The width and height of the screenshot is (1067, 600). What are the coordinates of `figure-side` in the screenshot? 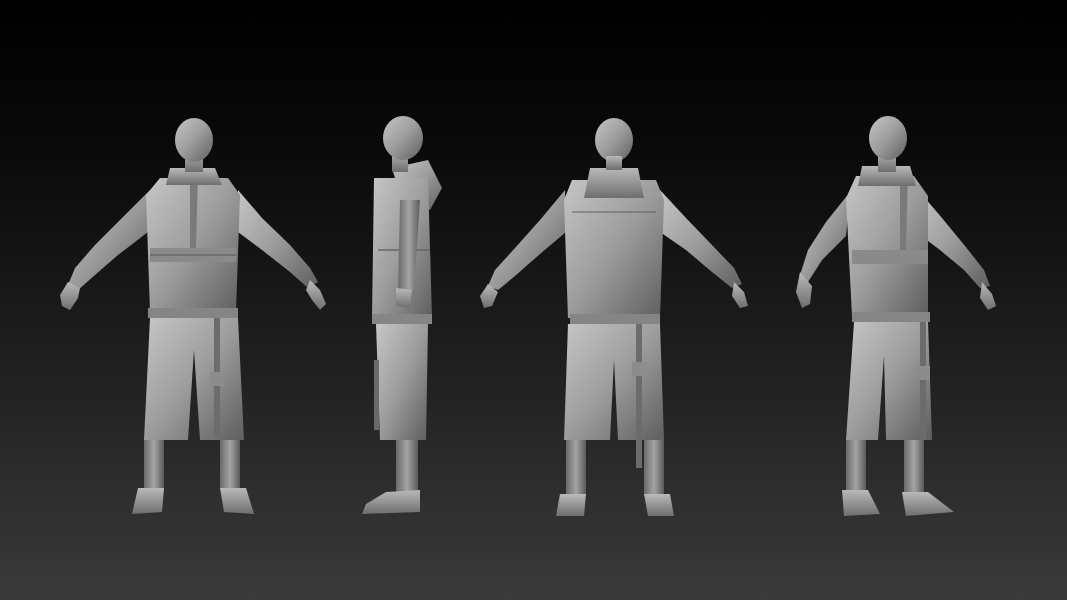 It's located at (402, 315).